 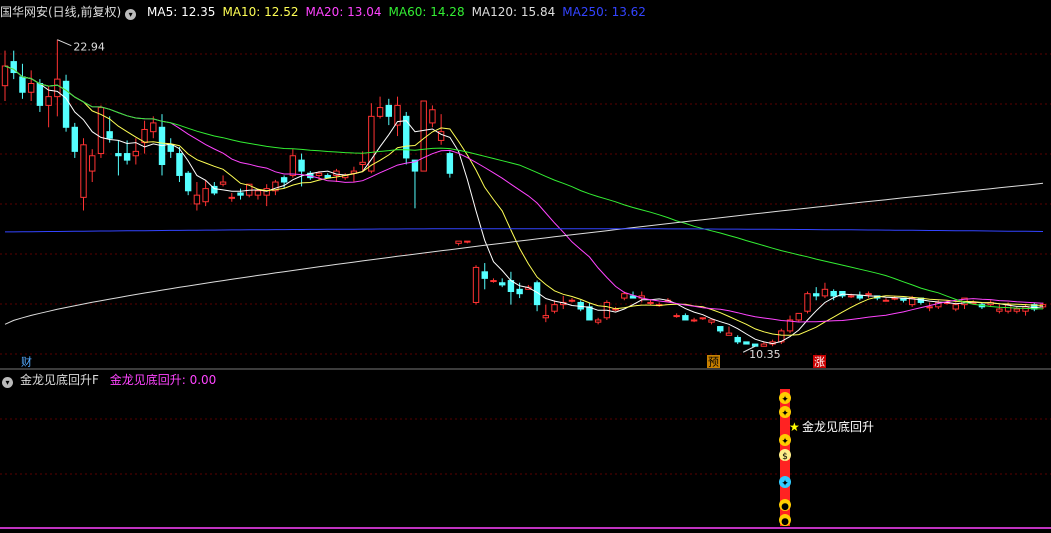 I want to click on stock-title: 国华网安(日线,前复权), so click(x=60, y=12).